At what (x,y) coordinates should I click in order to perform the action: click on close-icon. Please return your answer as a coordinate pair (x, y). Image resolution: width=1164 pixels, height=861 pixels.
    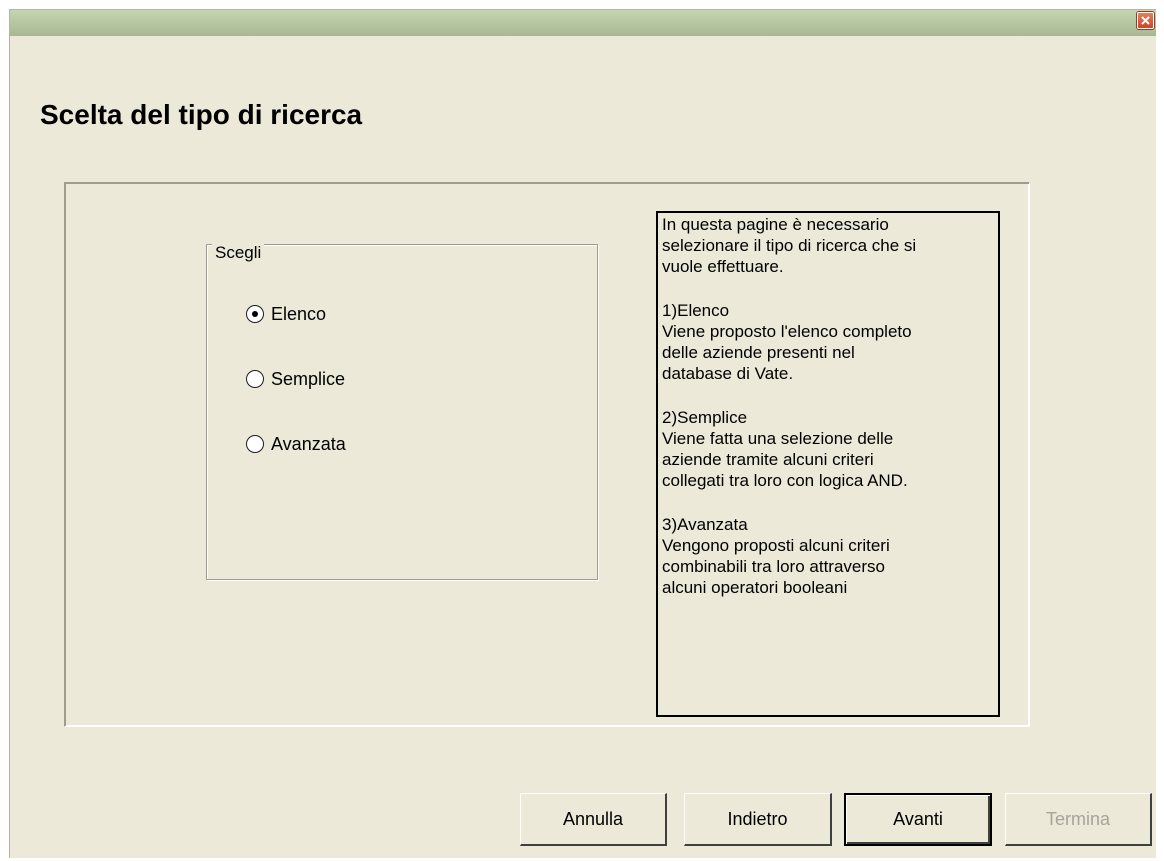
    Looking at the image, I should click on (1145, 20).